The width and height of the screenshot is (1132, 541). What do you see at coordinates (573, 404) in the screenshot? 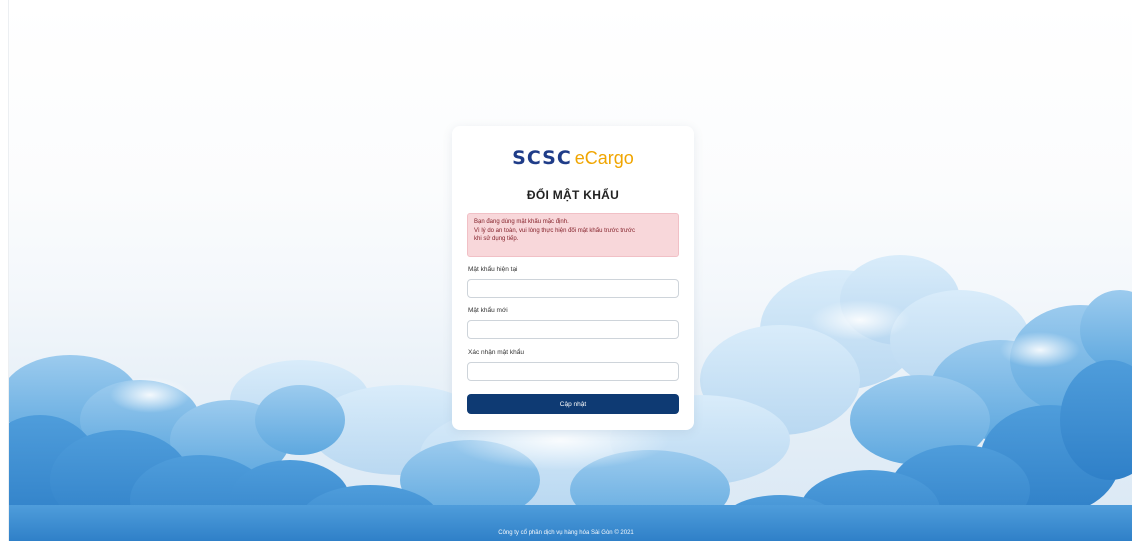
I see `update-button: Cập nhật` at bounding box center [573, 404].